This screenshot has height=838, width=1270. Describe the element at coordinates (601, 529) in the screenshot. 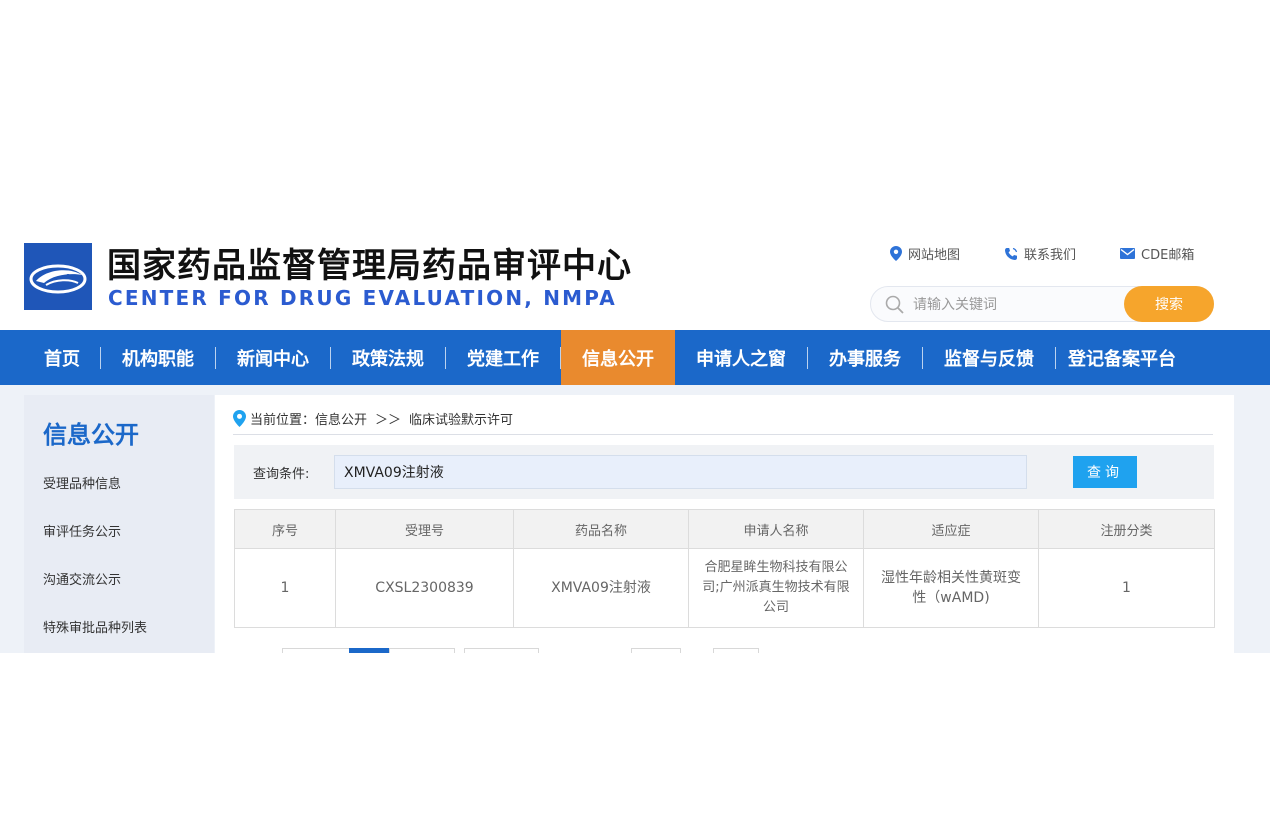

I see `col-header-drug-name: 药品名称` at that location.